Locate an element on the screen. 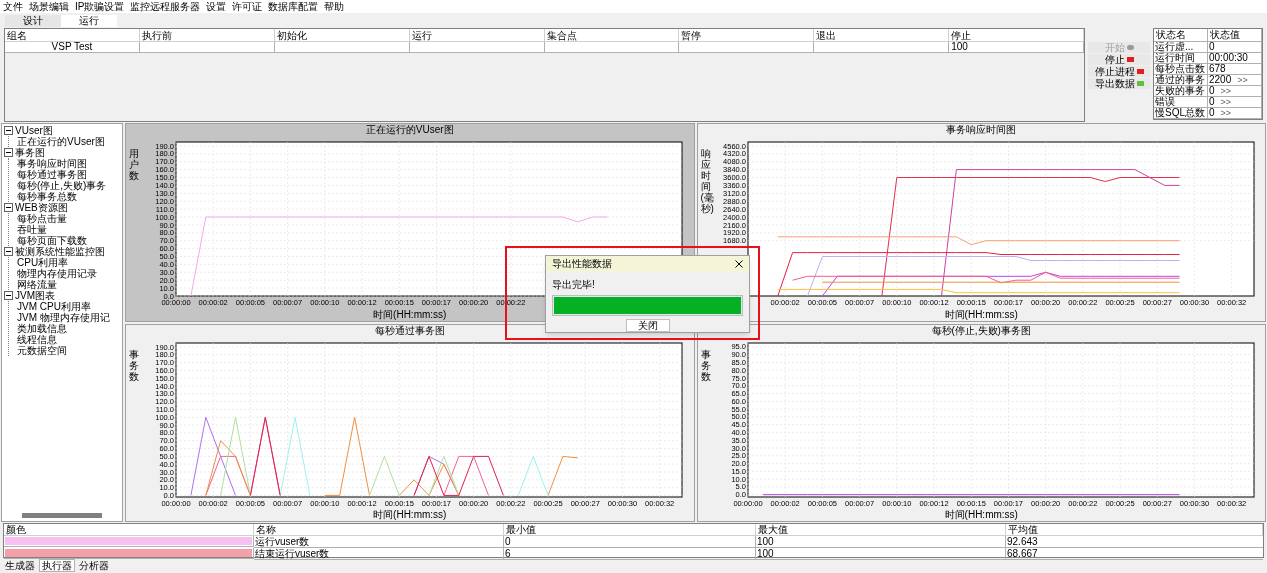  tree-item: VUser图 is located at coordinates (34, 130).